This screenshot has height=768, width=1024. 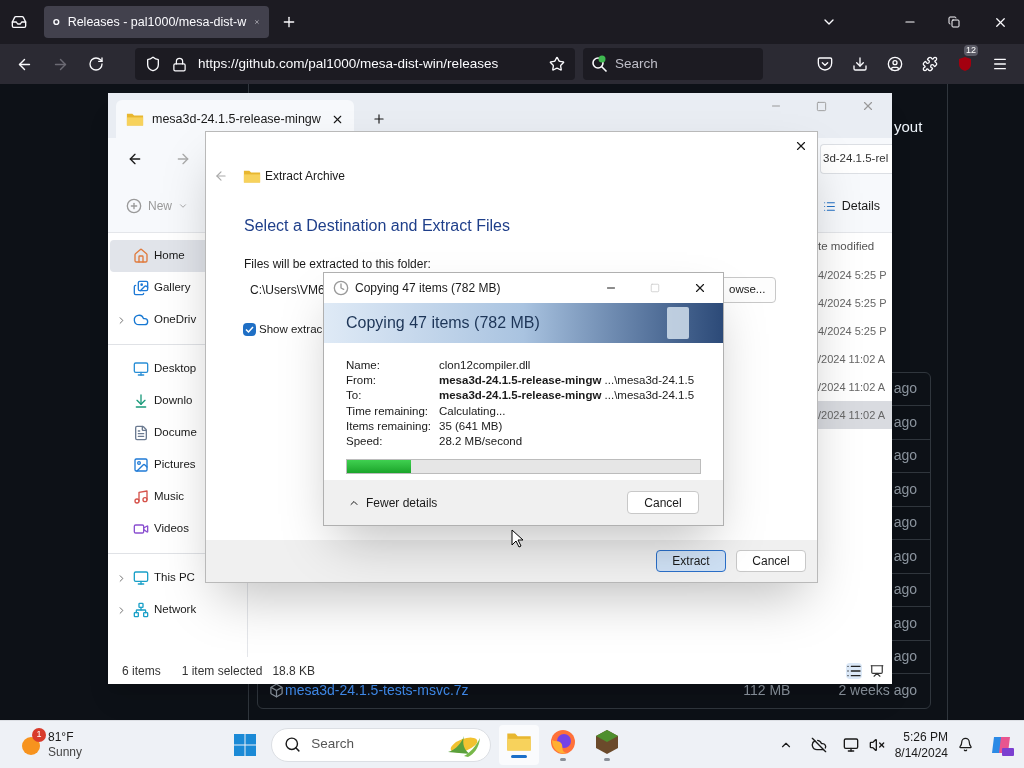 What do you see at coordinates (636, 63) in the screenshot?
I see `search-placeholder: Search` at bounding box center [636, 63].